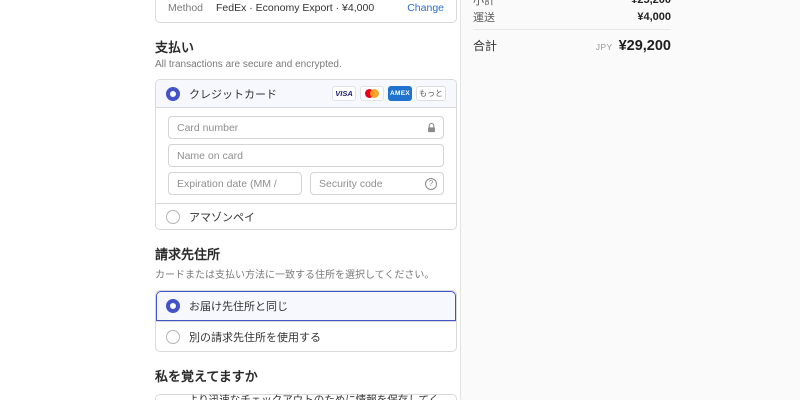 Image resolution: width=800 pixels, height=400 pixels. What do you see at coordinates (644, 46) in the screenshot?
I see `total-value: ¥29,200` at bounding box center [644, 46].